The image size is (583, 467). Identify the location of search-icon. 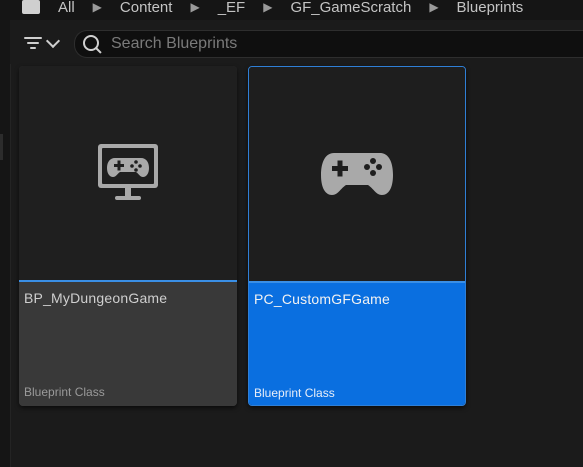
(92, 44).